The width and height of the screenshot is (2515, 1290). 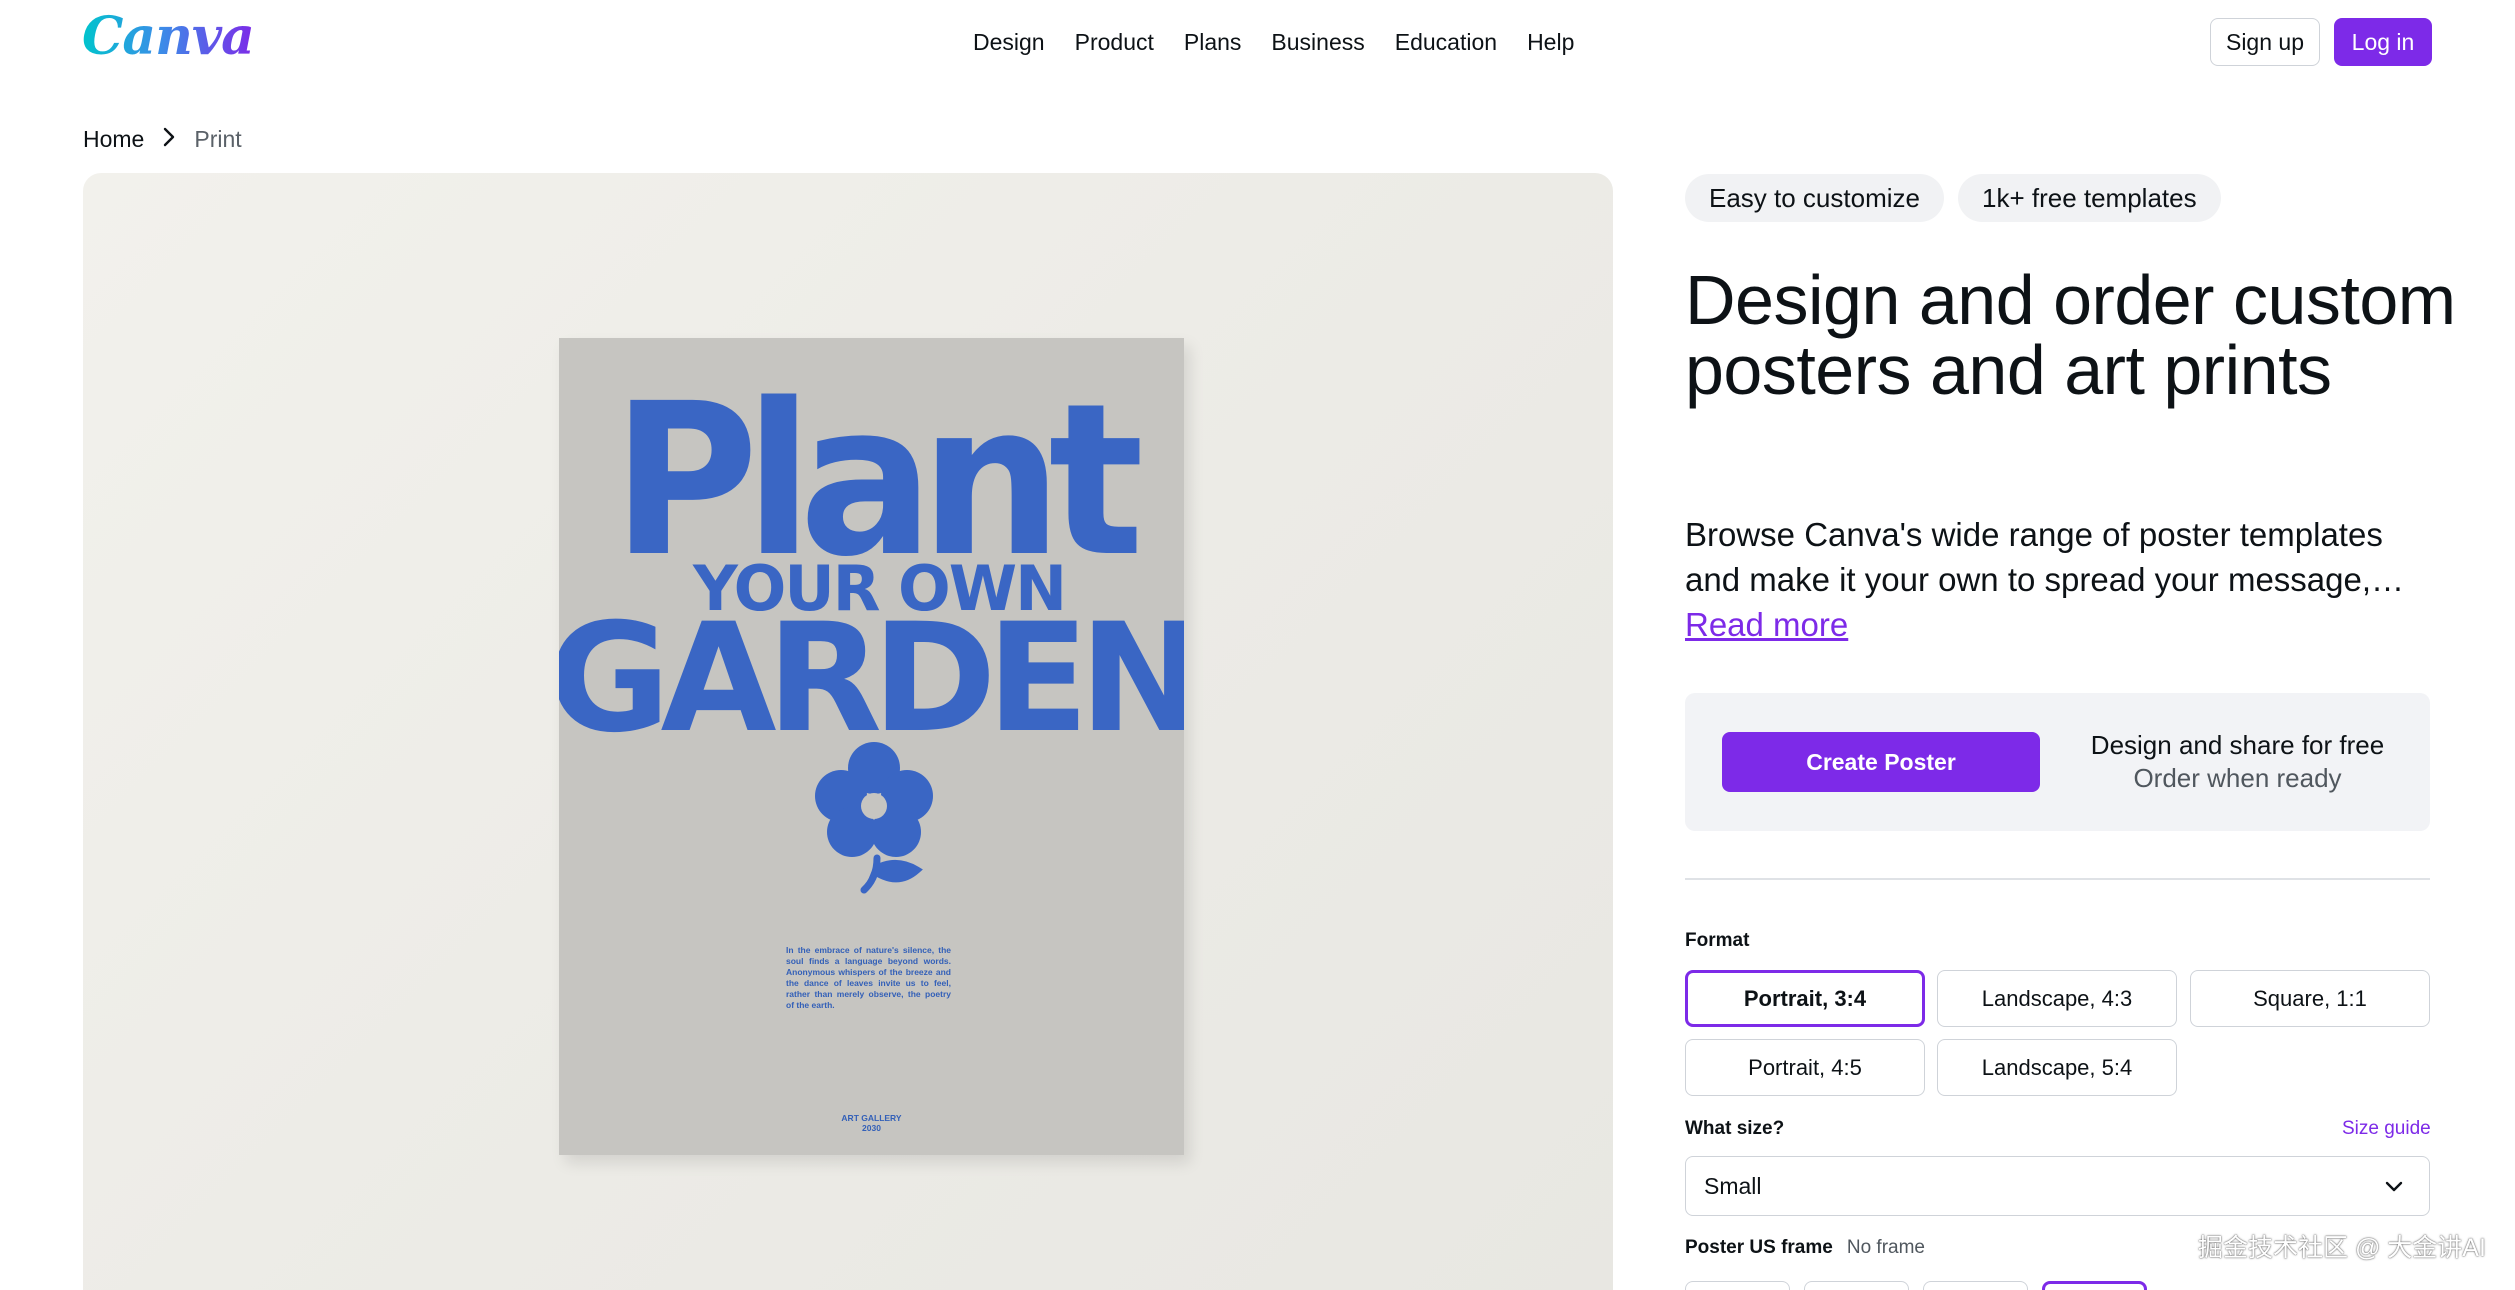 What do you see at coordinates (1317, 42) in the screenshot?
I see `nav-item-business: Business` at bounding box center [1317, 42].